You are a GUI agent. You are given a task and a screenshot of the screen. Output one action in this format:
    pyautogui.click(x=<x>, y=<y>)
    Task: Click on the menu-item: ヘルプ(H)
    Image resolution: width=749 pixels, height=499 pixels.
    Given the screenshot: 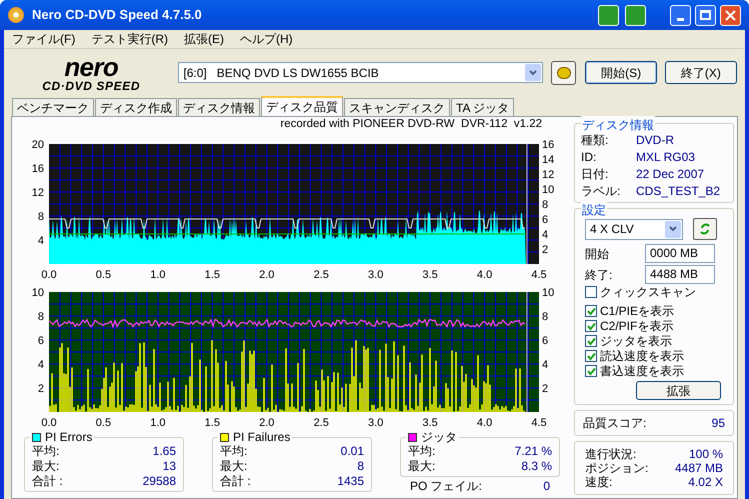 What is the action you would take?
    pyautogui.click(x=266, y=39)
    